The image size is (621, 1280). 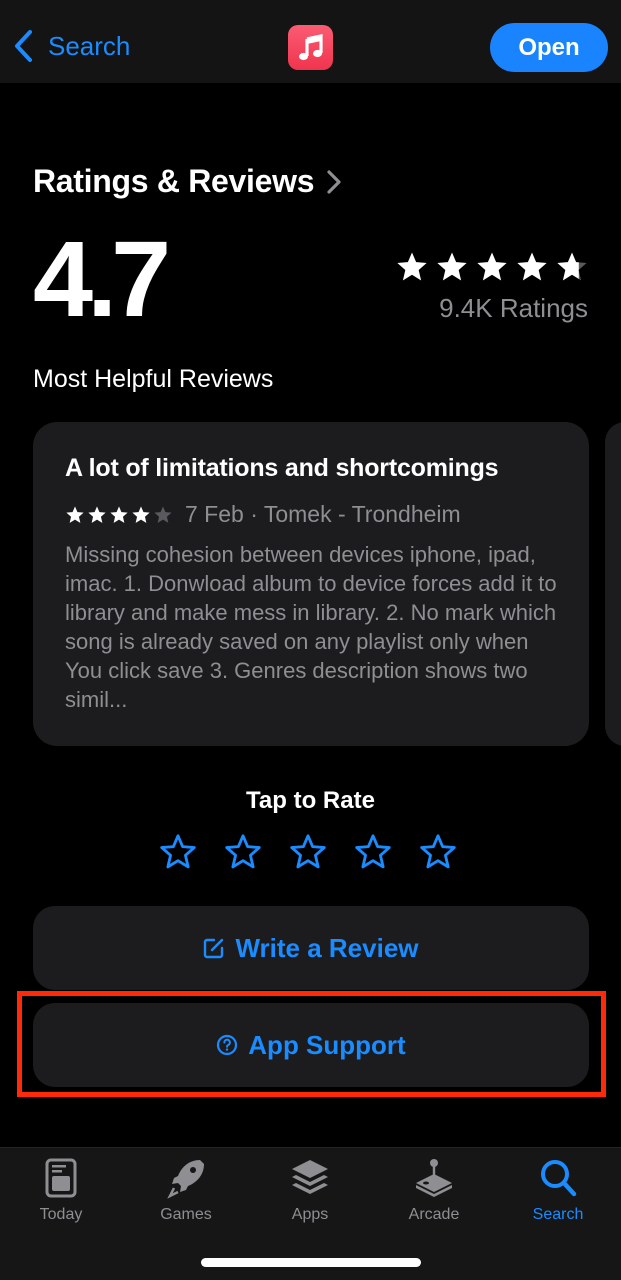 I want to click on next-review-card, so click(x=613, y=584).